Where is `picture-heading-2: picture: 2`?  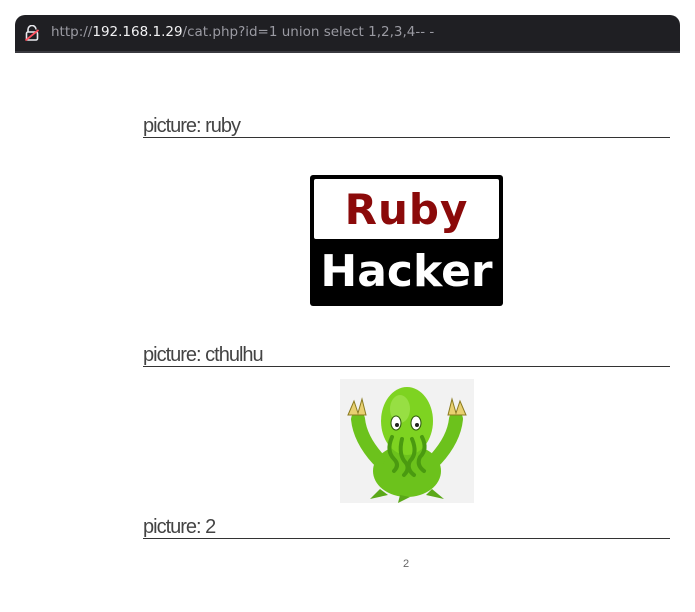 picture-heading-2: picture: 2 is located at coordinates (406, 527).